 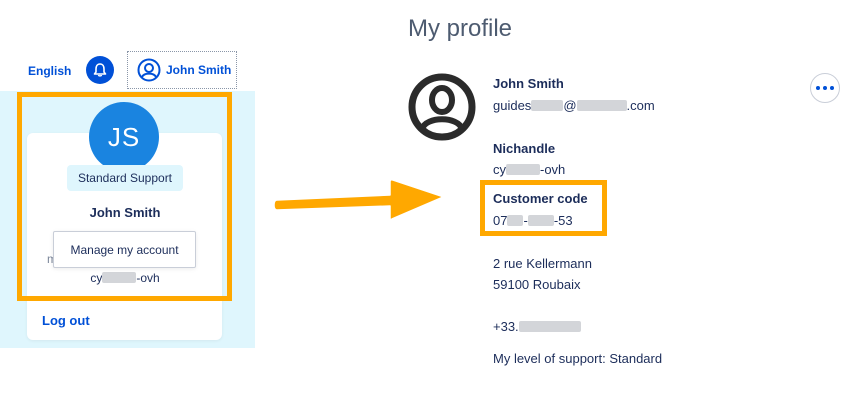 I want to click on phone-prefix: +33., so click(x=506, y=326).